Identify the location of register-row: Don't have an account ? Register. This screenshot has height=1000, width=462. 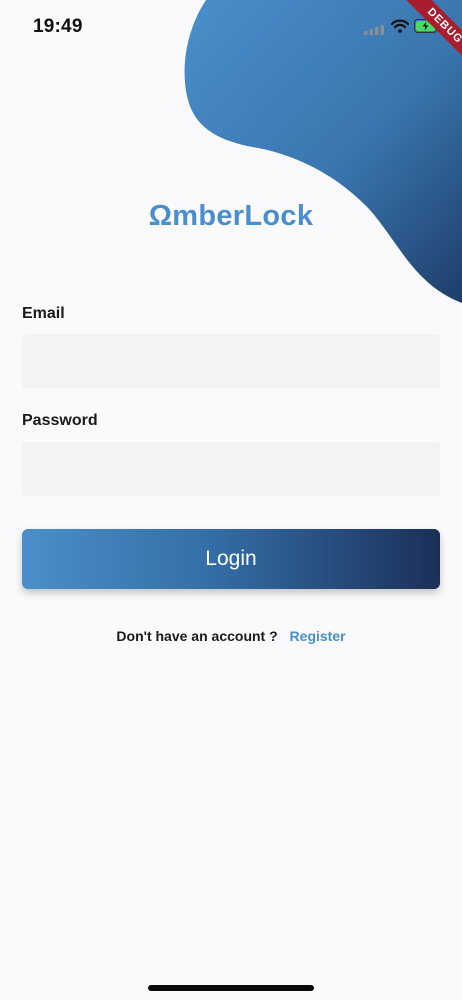
(231, 636).